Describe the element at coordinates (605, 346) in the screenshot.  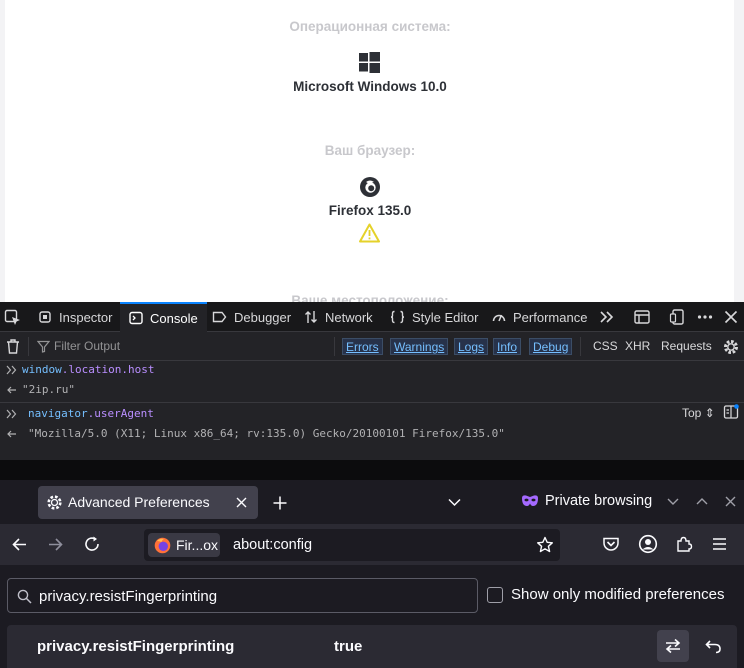
I see `filter-css: CSS` at that location.